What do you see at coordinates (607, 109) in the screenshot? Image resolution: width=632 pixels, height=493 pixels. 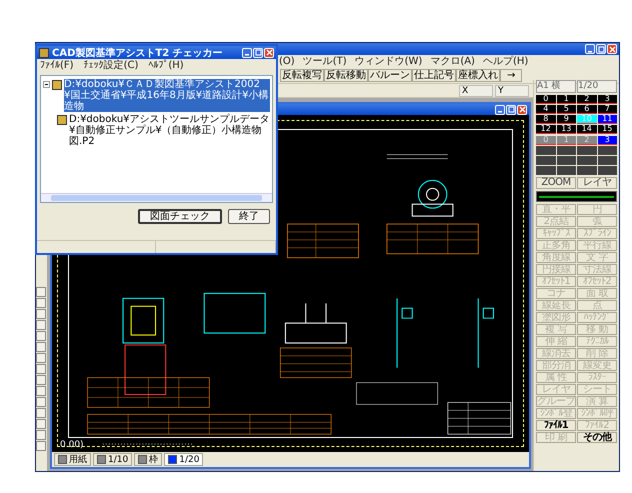 I see `color-swatch: 7` at bounding box center [607, 109].